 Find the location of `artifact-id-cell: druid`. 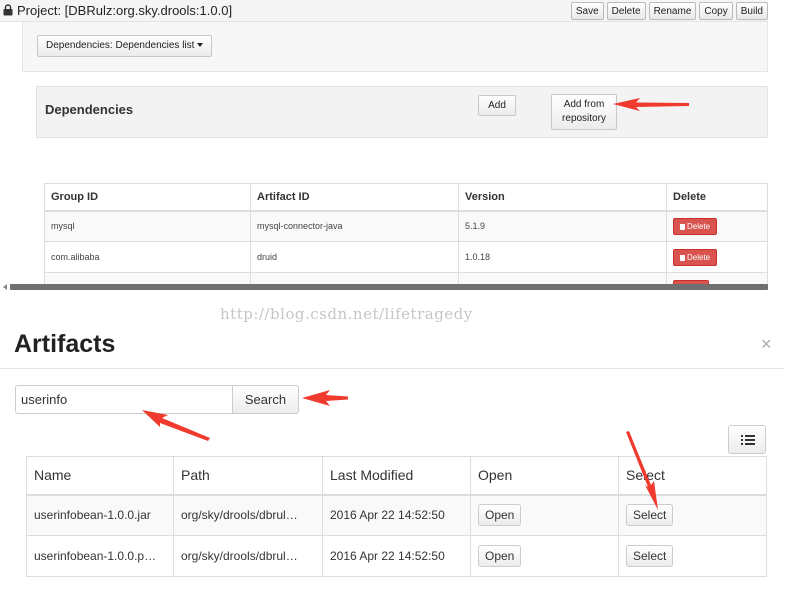

artifact-id-cell: druid is located at coordinates (354, 257).